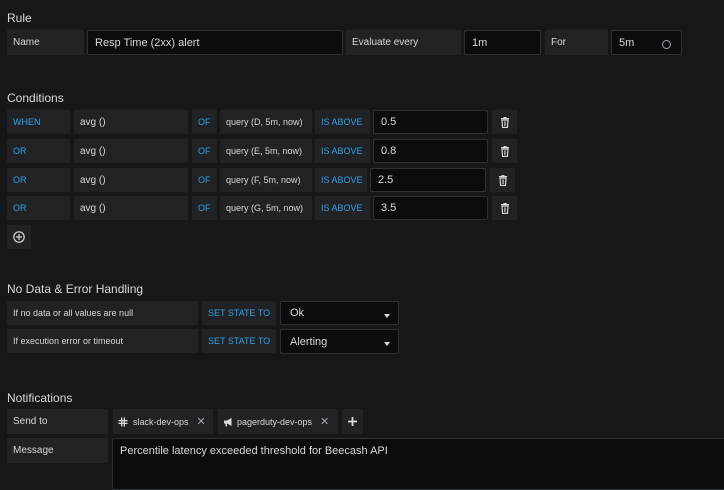 The image size is (724, 490). Describe the element at coordinates (102, 341) in the screenshot. I see `error-label: If execution error or timeout` at that location.